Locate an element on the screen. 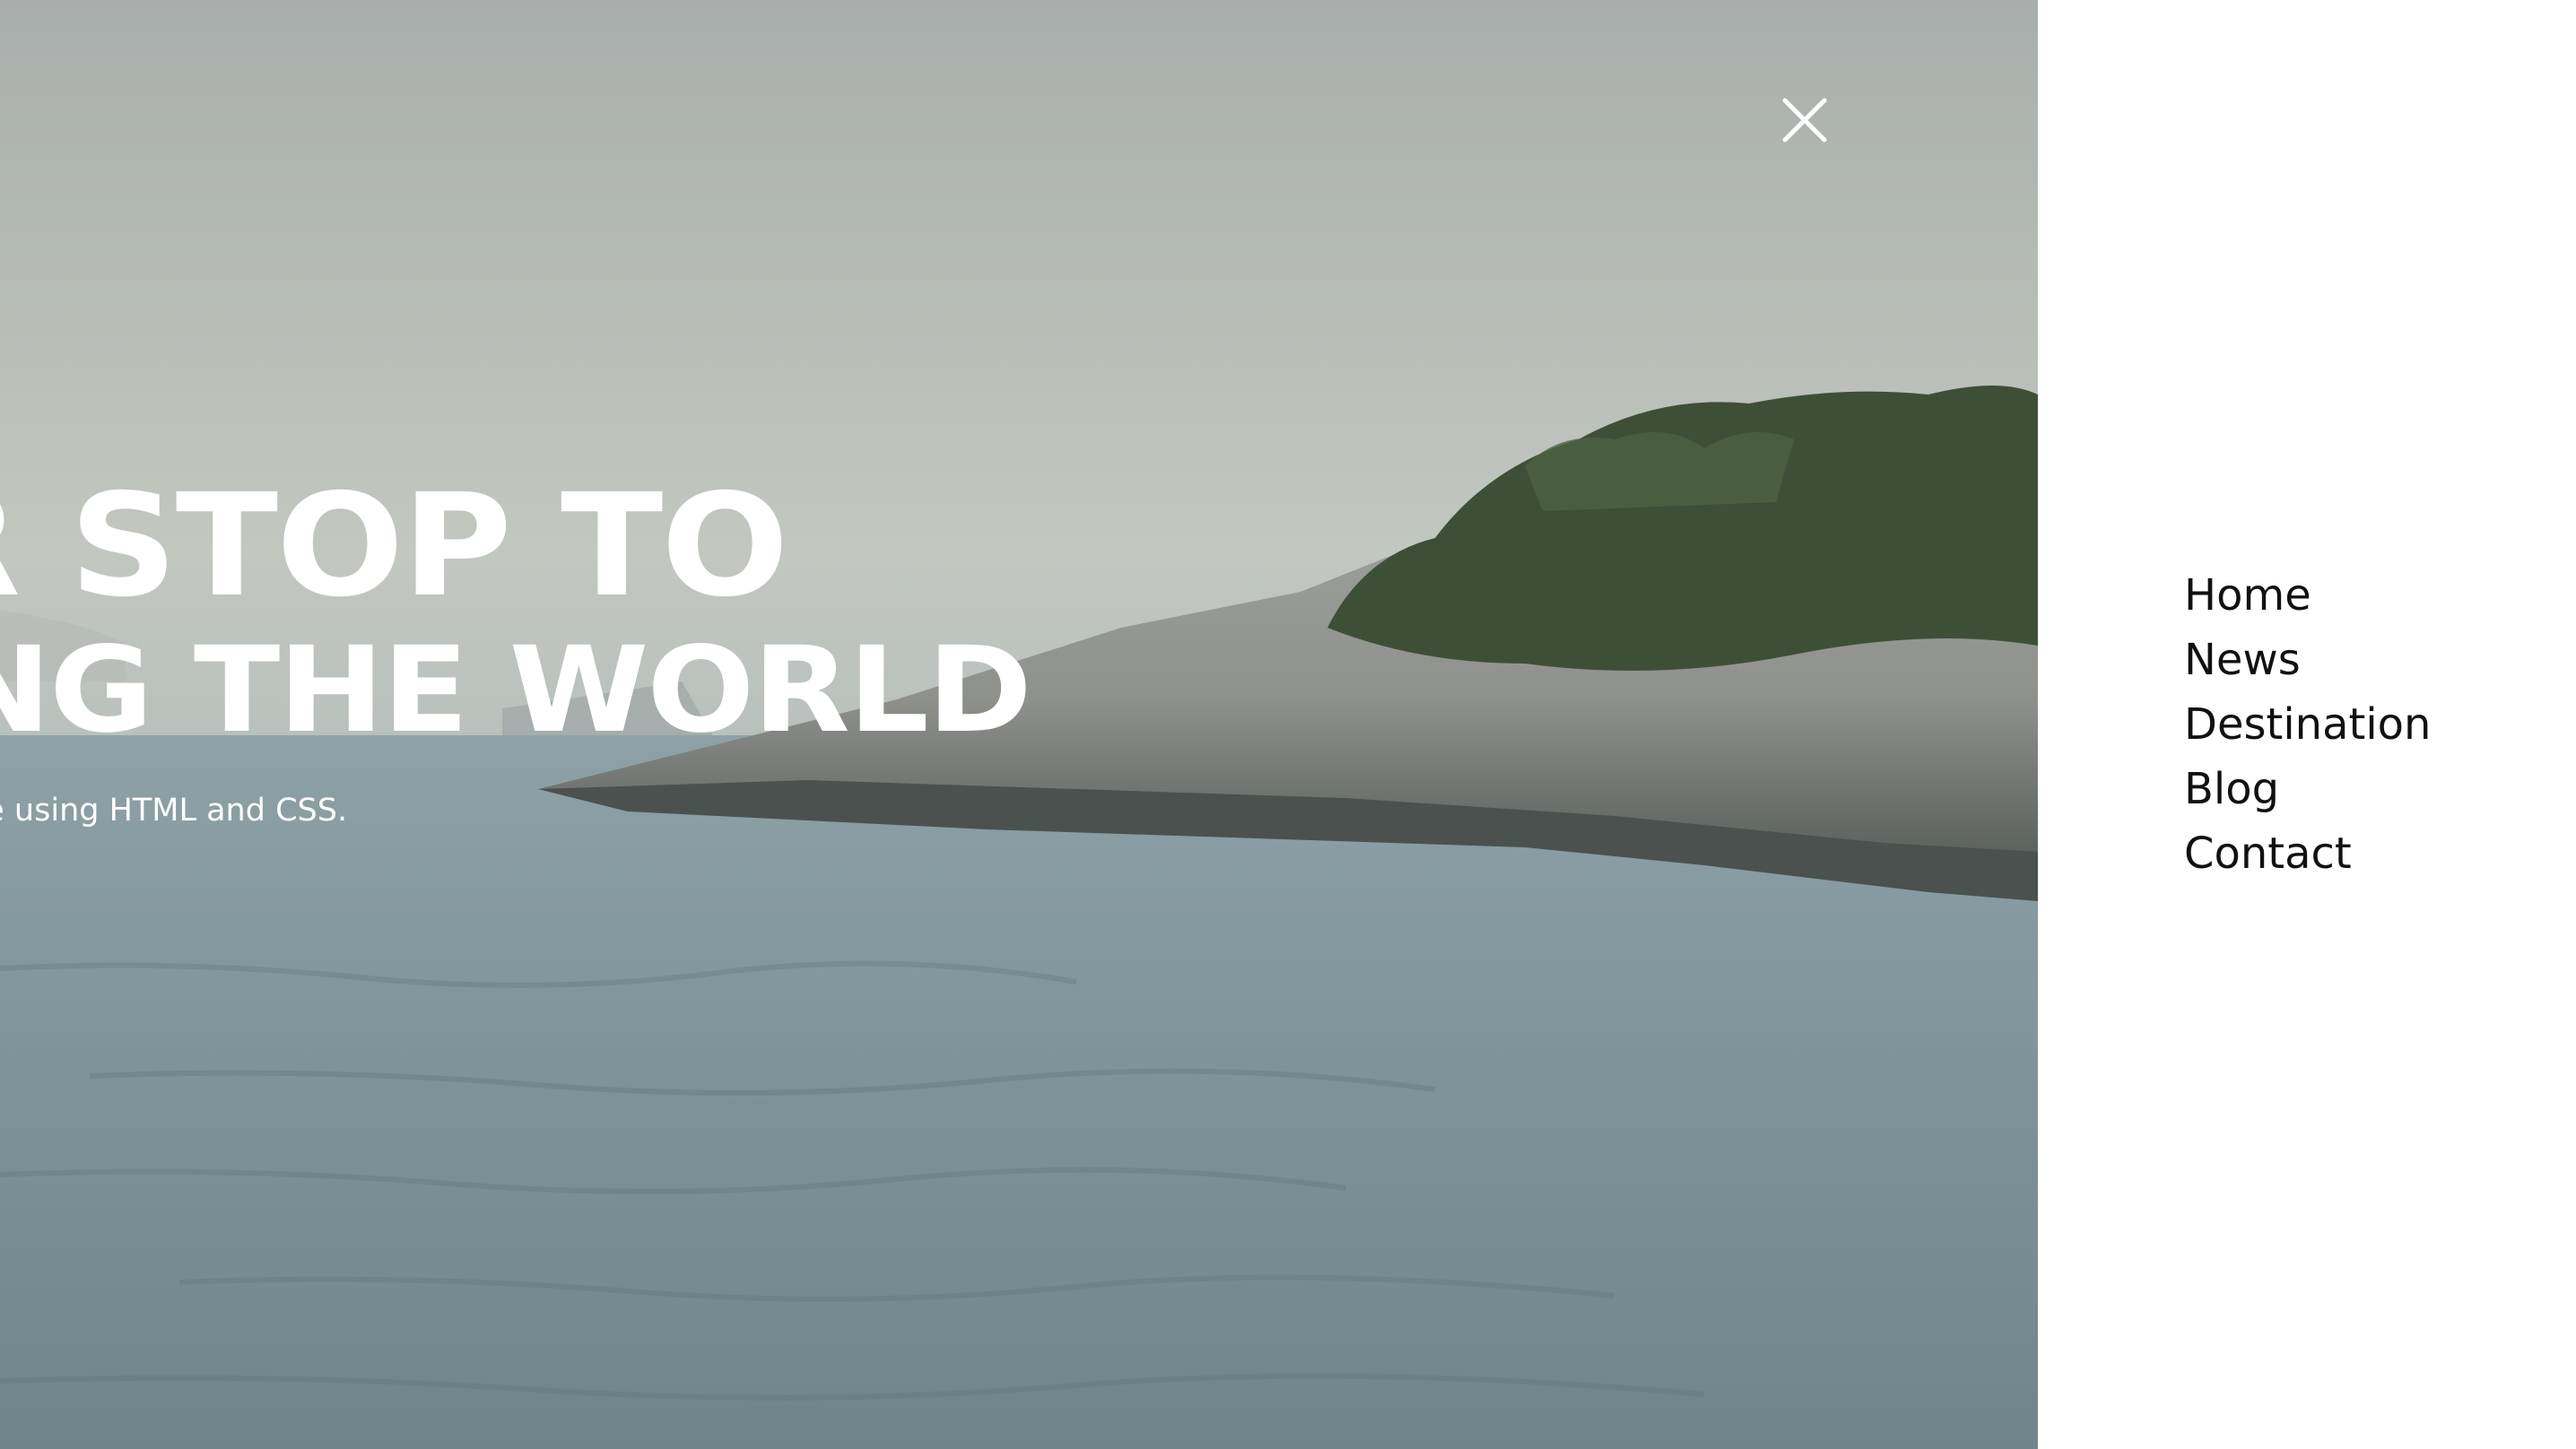  close-icon is located at coordinates (1804, 120).